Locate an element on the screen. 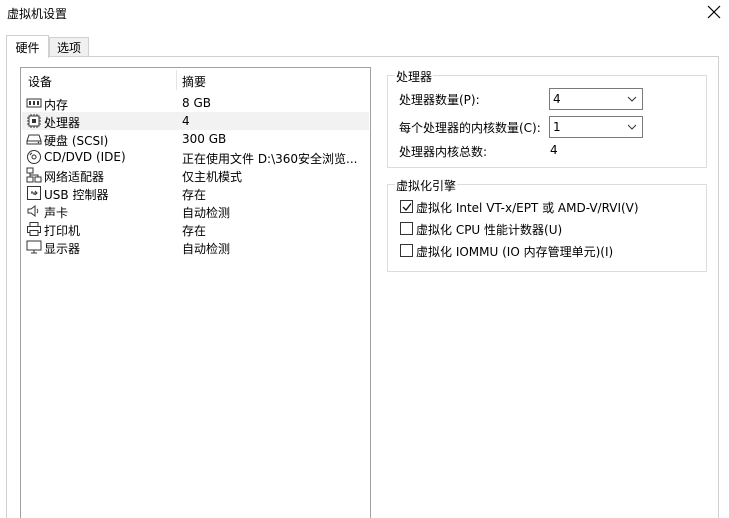 The image size is (729, 518). device-row-processor: 处理器 4 is located at coordinates (195, 121).